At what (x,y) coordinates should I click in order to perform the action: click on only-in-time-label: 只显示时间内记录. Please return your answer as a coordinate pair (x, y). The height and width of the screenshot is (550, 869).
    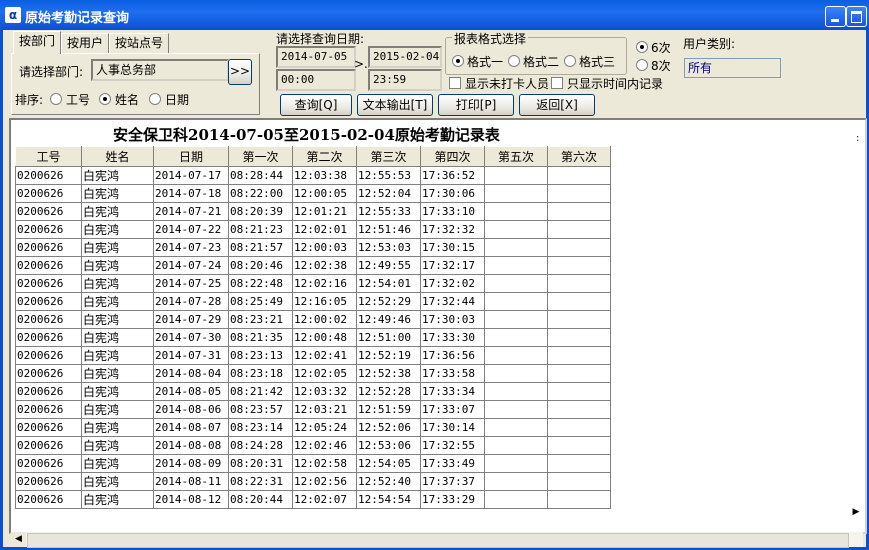
    Looking at the image, I should click on (615, 84).